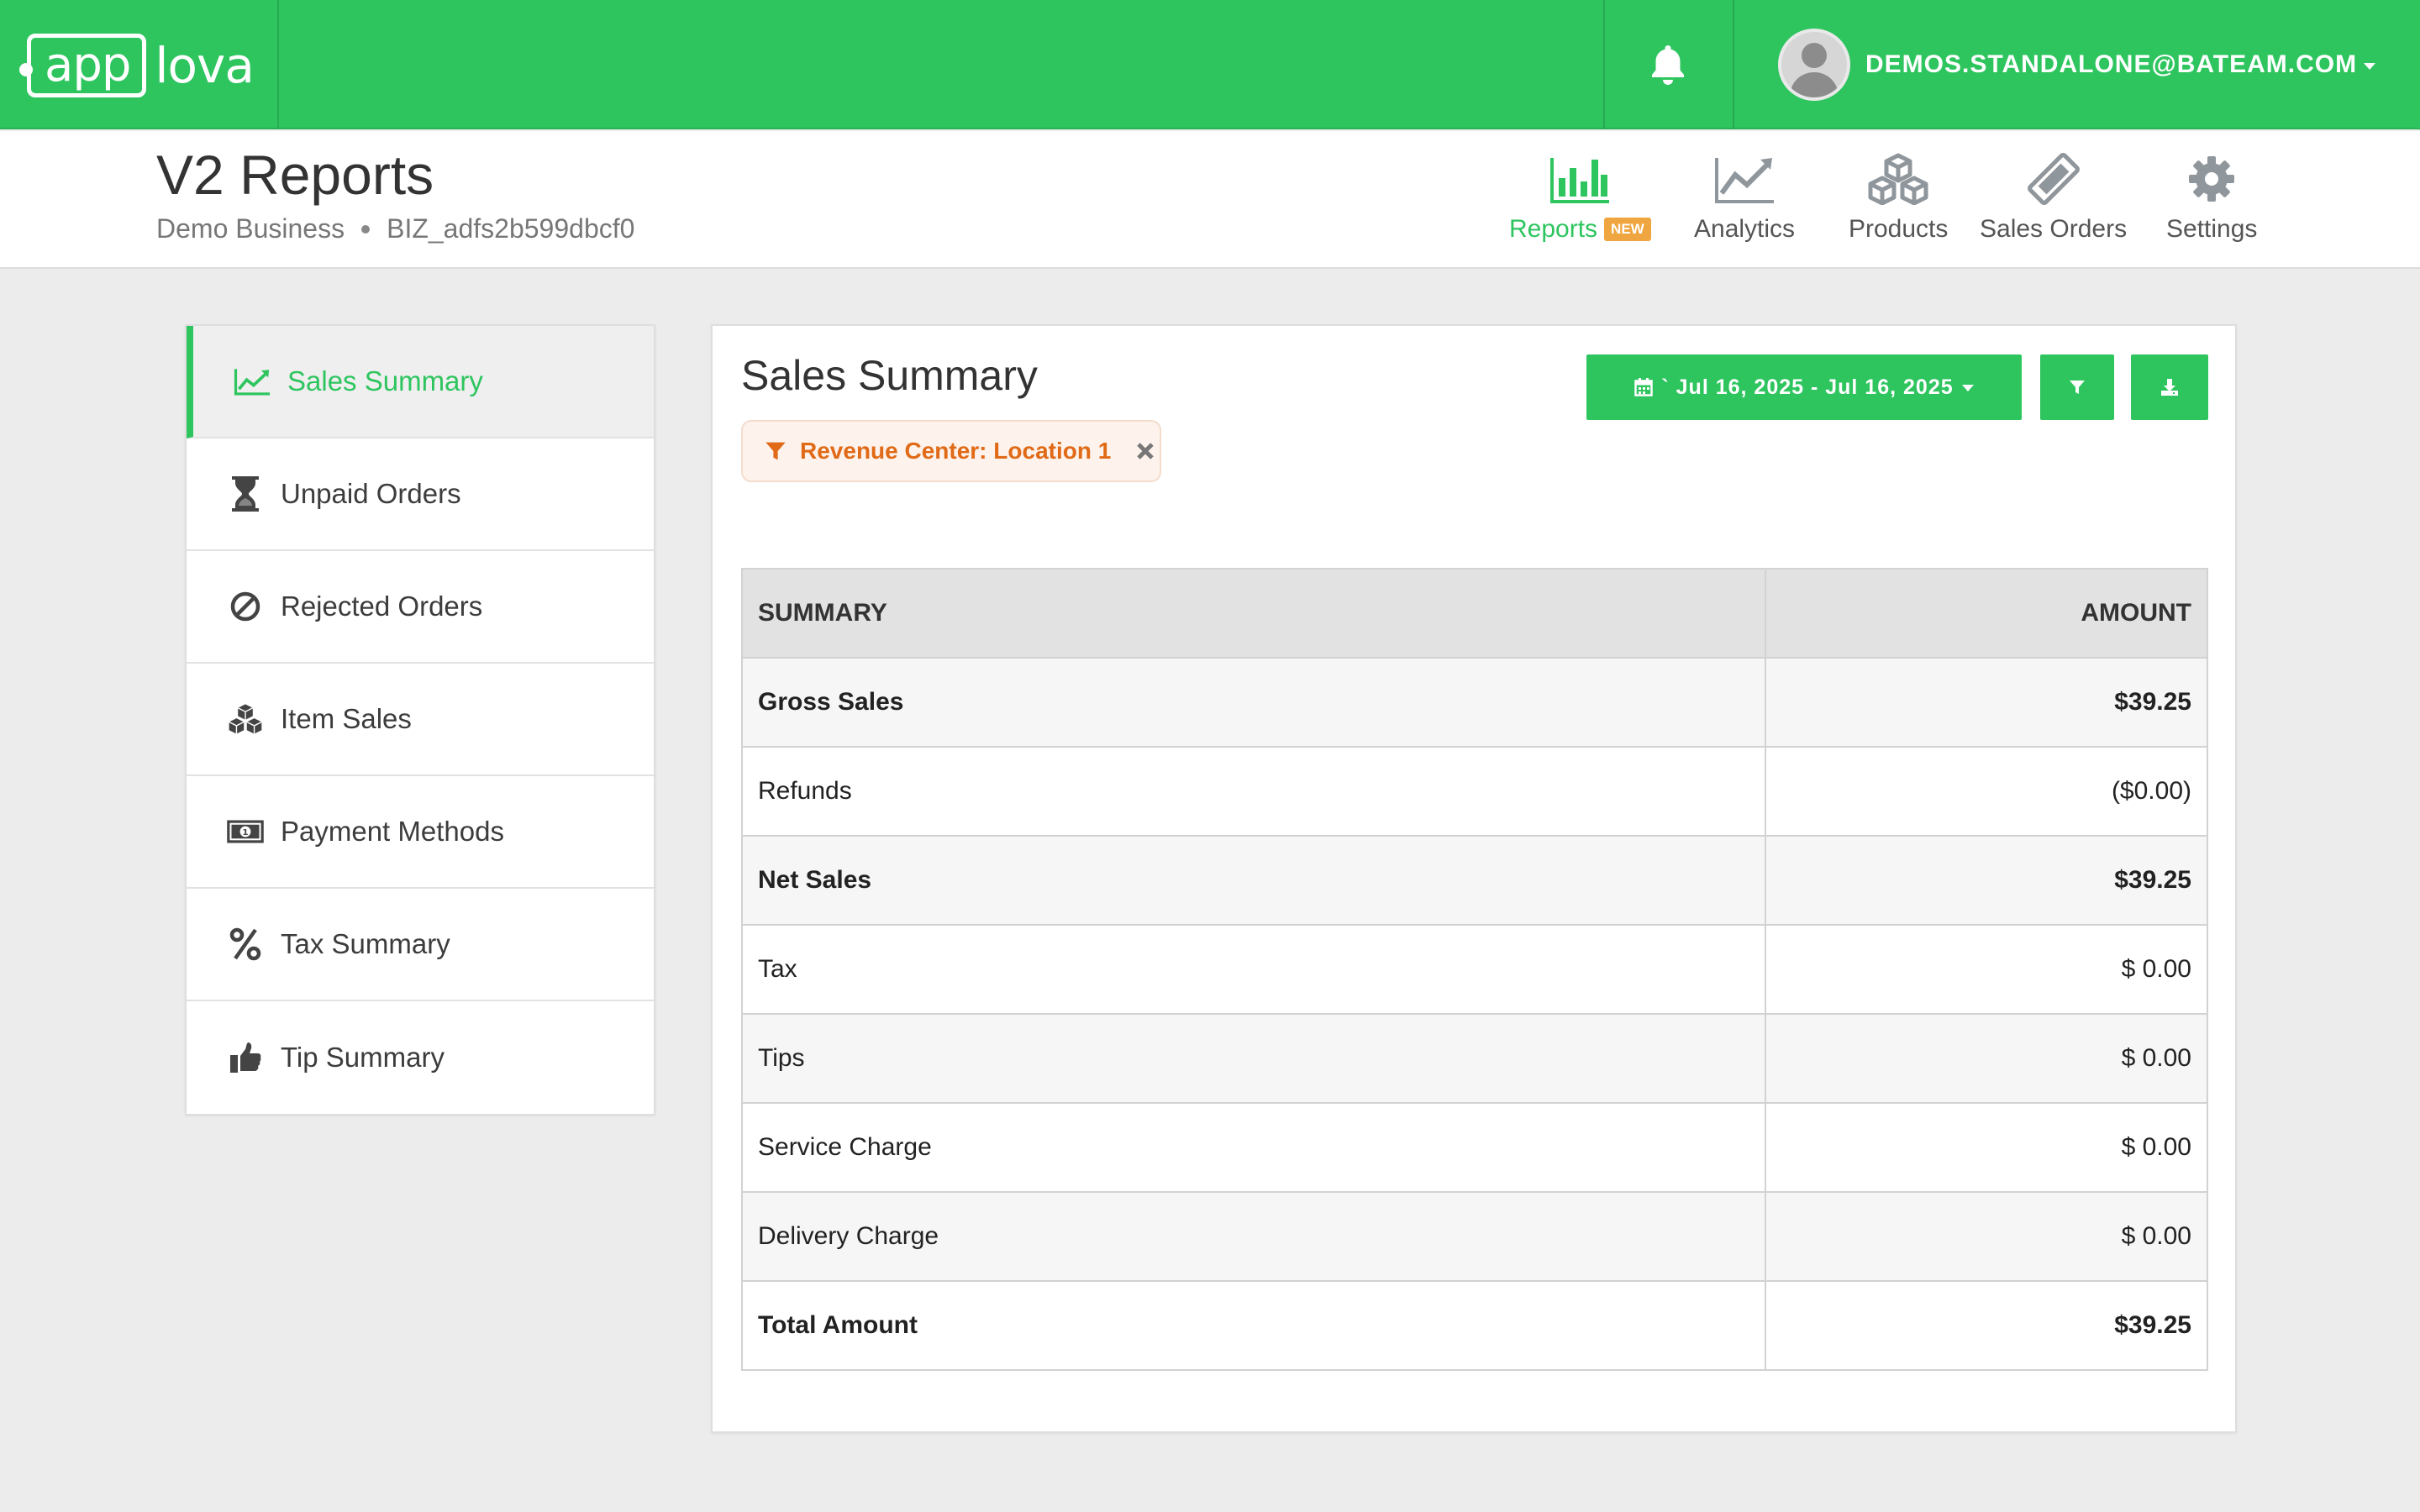 The width and height of the screenshot is (2420, 1512). I want to click on row-label: Total Amount, so click(1254, 1325).